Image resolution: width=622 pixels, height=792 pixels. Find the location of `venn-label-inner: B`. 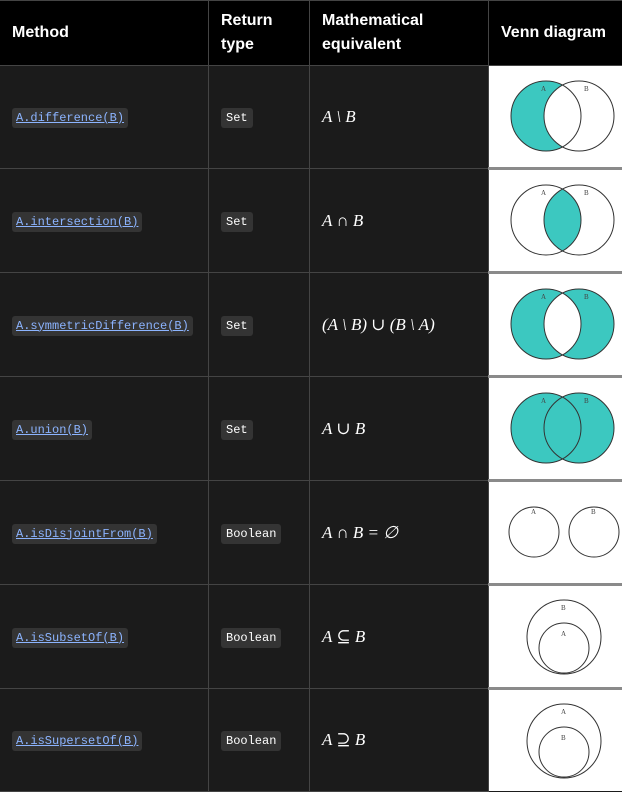

venn-label-inner: B is located at coordinates (563, 738).